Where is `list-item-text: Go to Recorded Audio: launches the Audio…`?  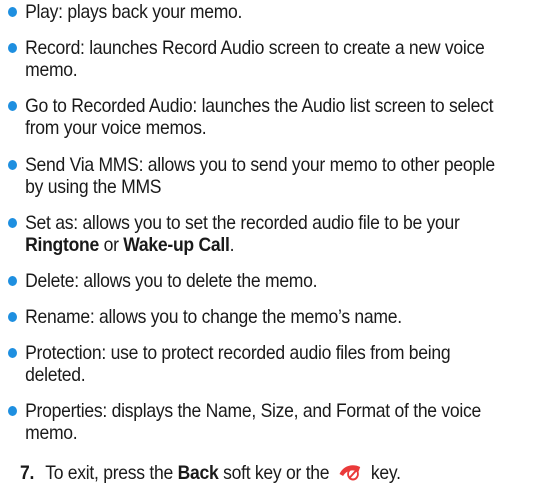 list-item-text: Go to Recorded Audio: launches the Audio… is located at coordinates (259, 117).